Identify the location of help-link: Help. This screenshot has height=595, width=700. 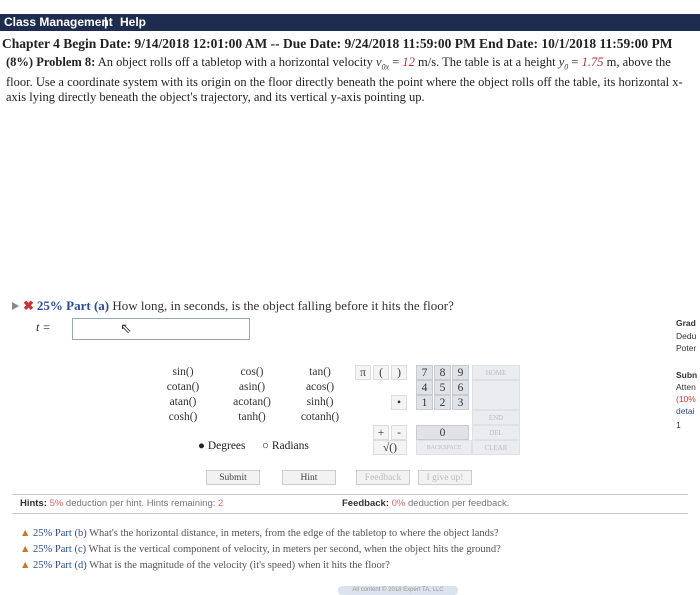
(133, 22).